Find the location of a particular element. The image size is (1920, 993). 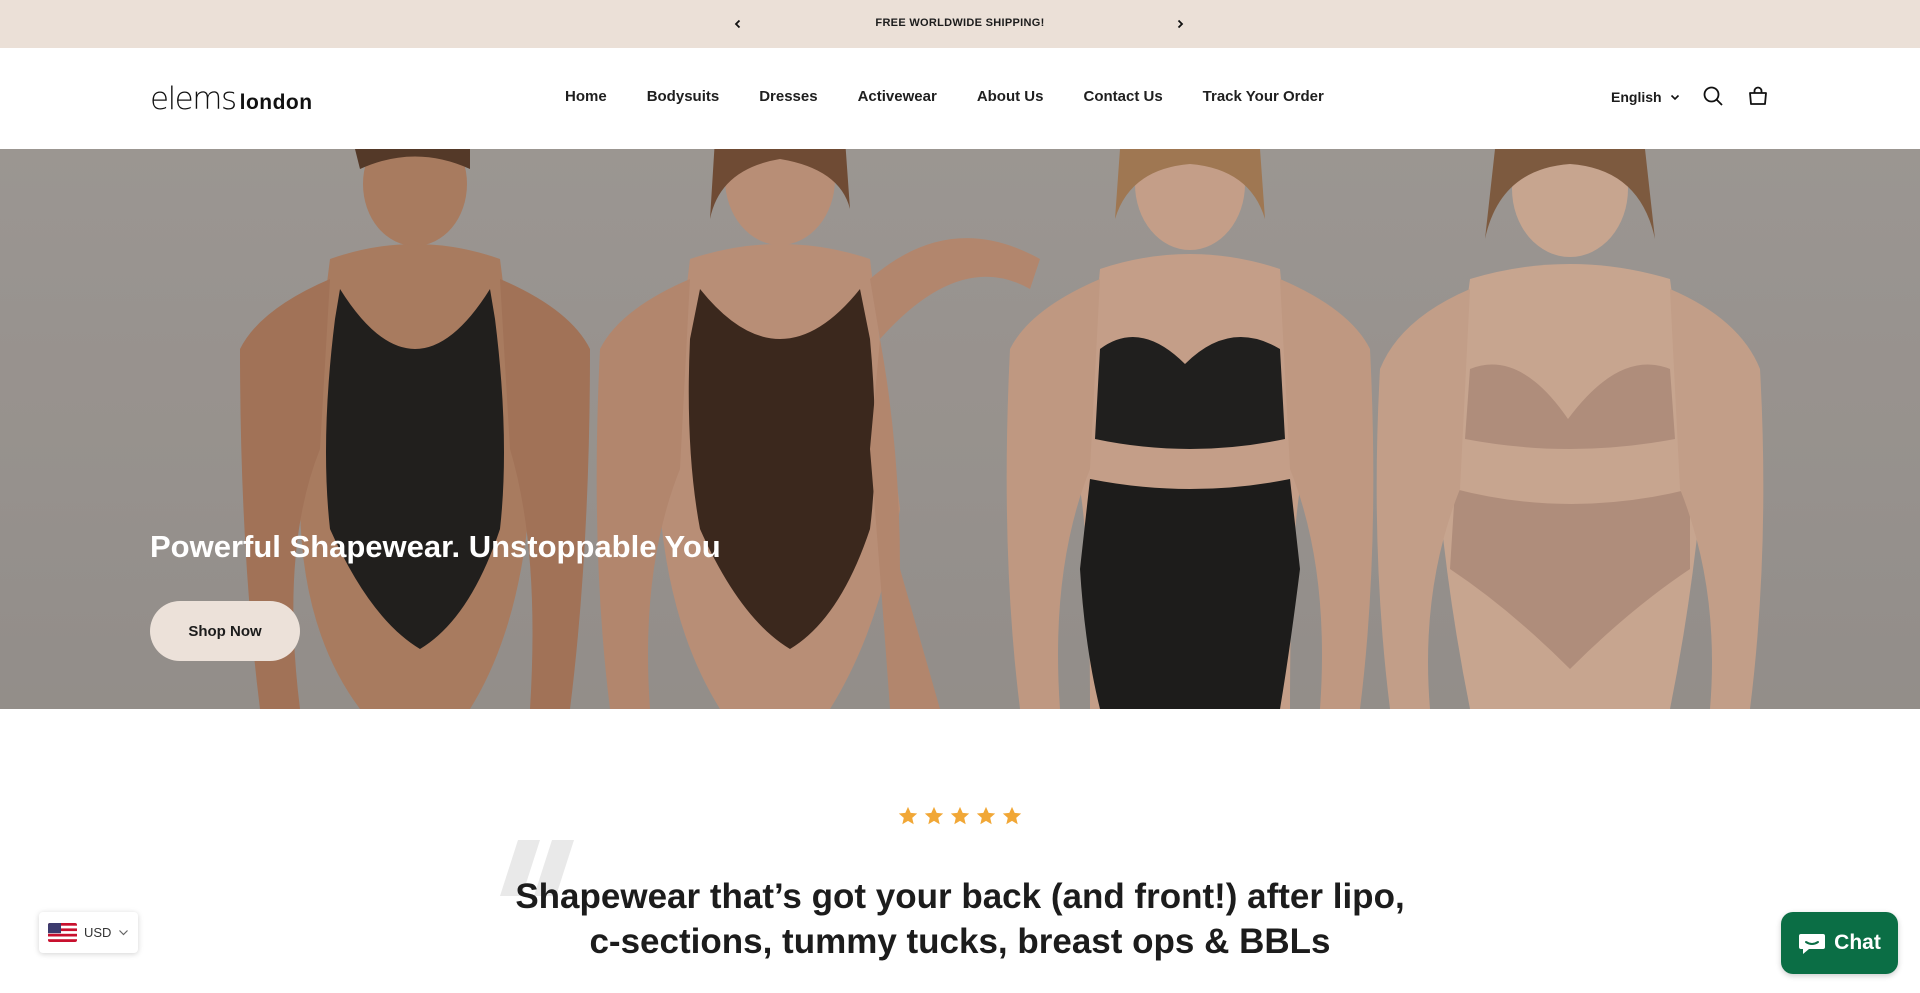

shop-now-button: Shop Now is located at coordinates (225, 631).